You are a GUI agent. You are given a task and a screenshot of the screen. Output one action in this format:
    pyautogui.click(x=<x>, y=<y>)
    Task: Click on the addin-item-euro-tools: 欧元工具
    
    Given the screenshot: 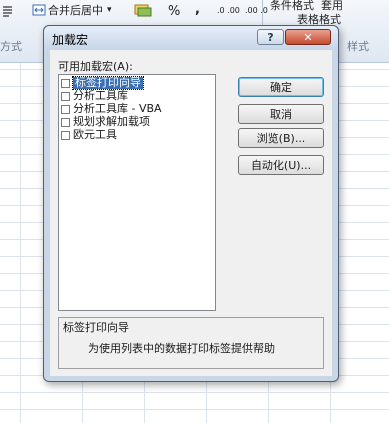 What is the action you would take?
    pyautogui.click(x=136, y=135)
    